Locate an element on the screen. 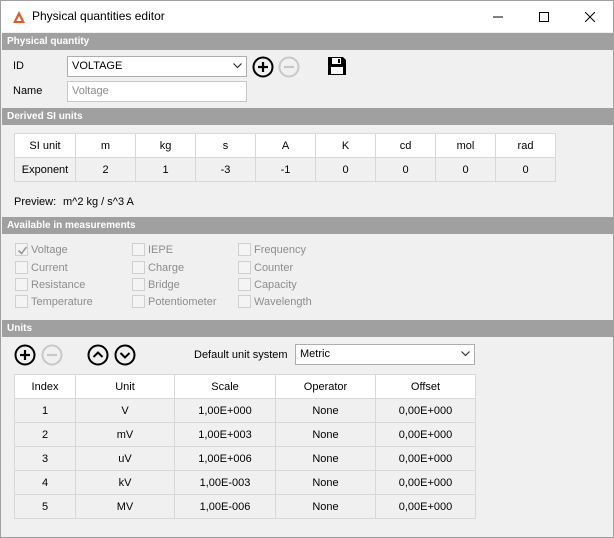 This screenshot has height=538, width=614. default-unit-system-dropdown: Metric is located at coordinates (385, 354).